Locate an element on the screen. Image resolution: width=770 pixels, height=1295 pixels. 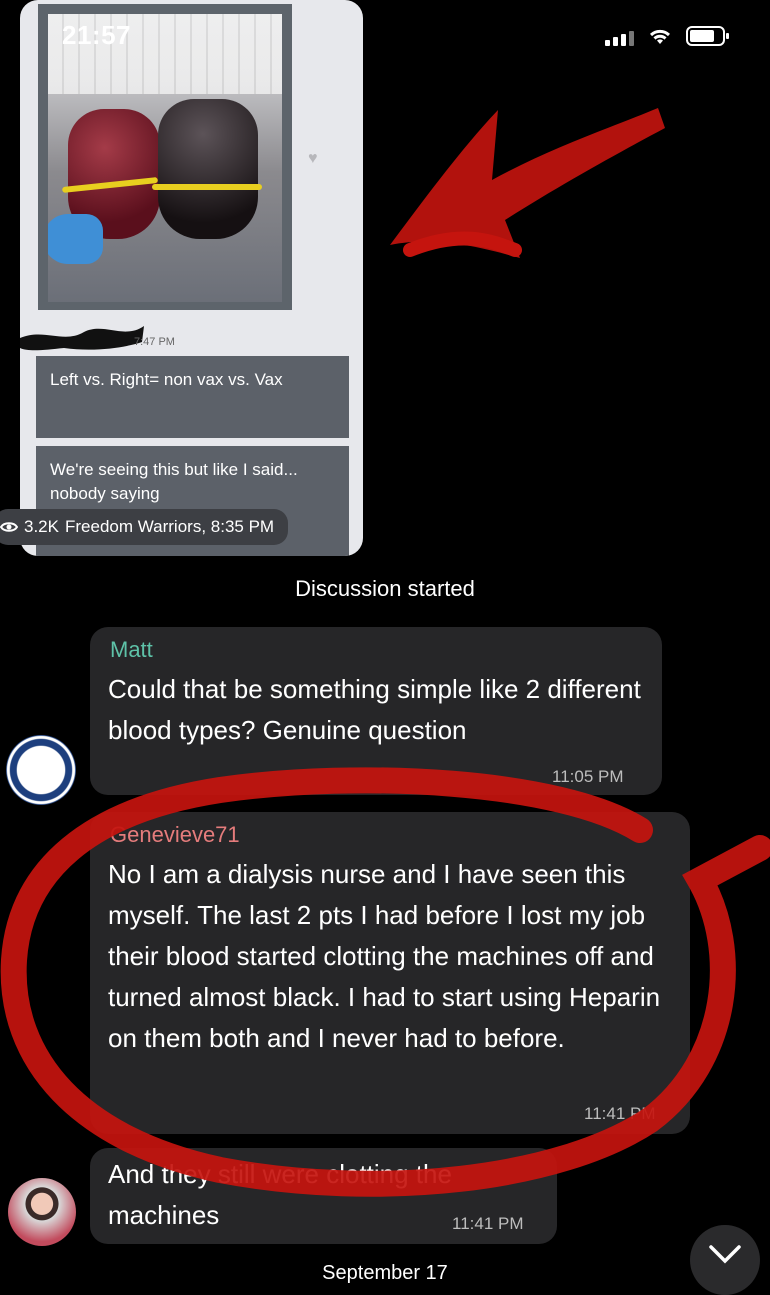
red-arrow-icon is located at coordinates (527, 183).